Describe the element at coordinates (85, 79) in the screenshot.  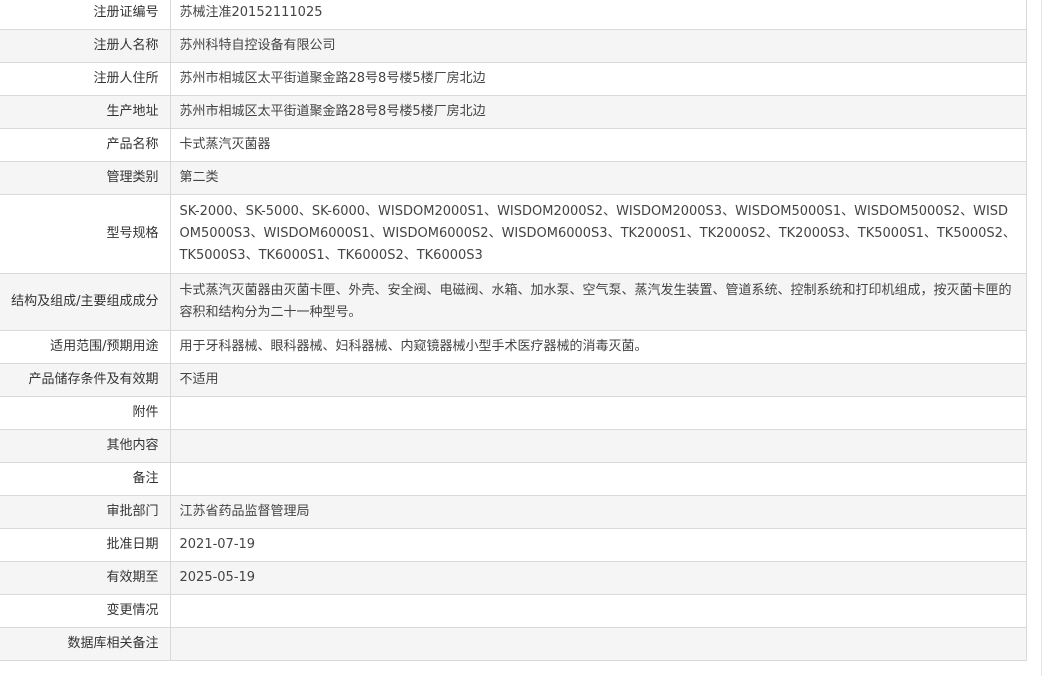
I see `field-label: 注册人住所` at that location.